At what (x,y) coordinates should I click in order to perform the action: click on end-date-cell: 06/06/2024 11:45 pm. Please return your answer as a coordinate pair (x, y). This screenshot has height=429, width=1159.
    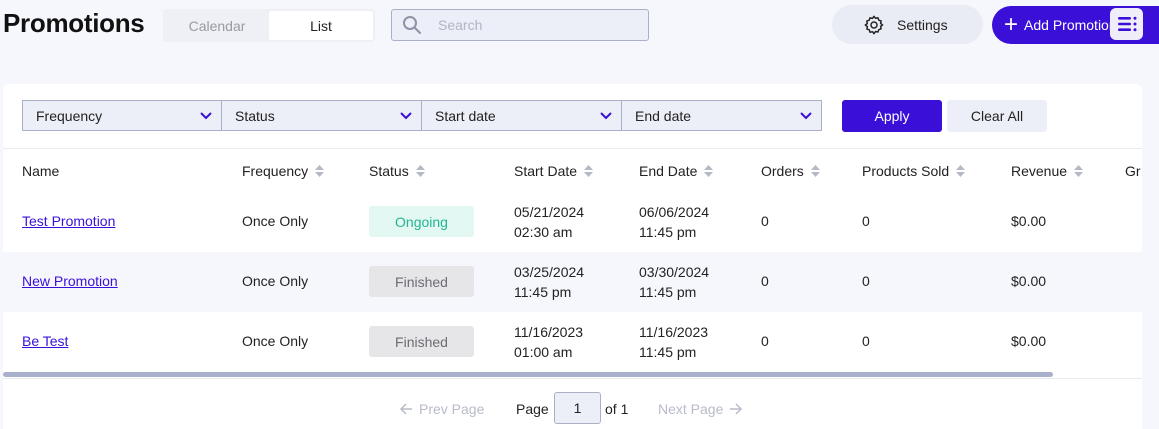
    Looking at the image, I should click on (674, 222).